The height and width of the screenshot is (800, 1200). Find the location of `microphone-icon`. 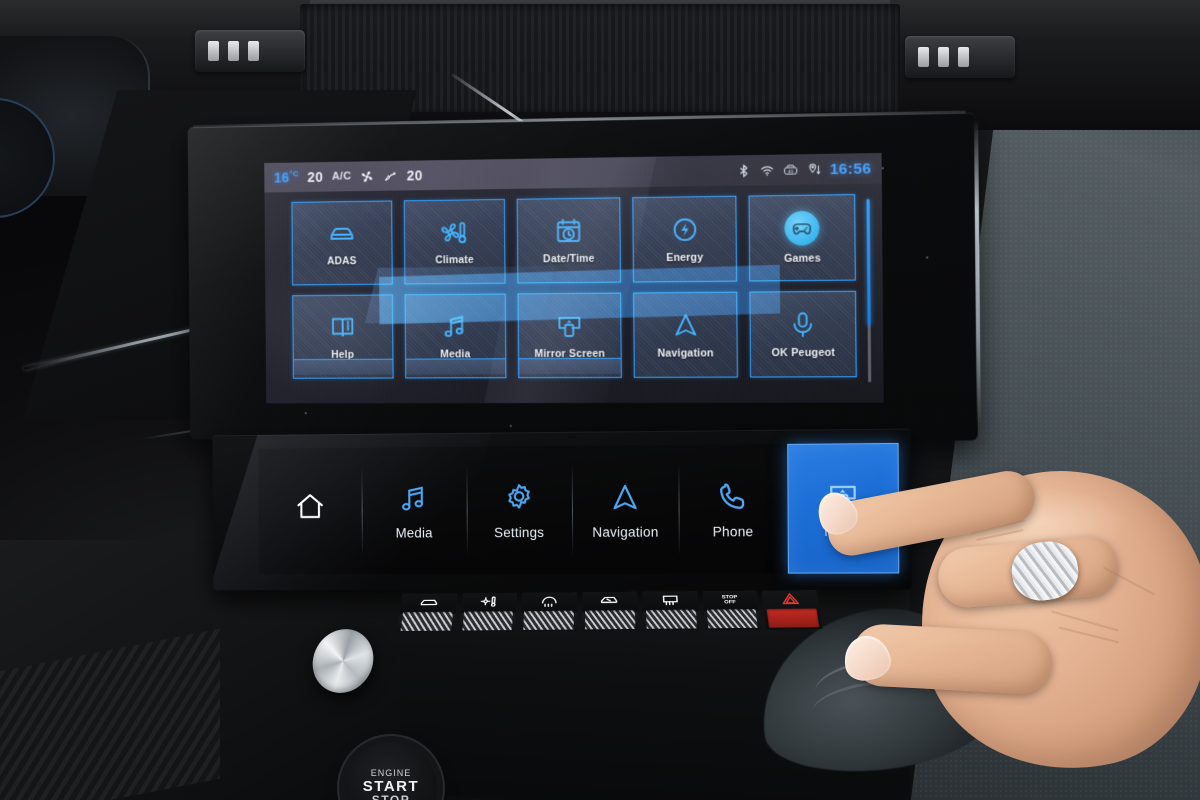

microphone-icon is located at coordinates (802, 324).